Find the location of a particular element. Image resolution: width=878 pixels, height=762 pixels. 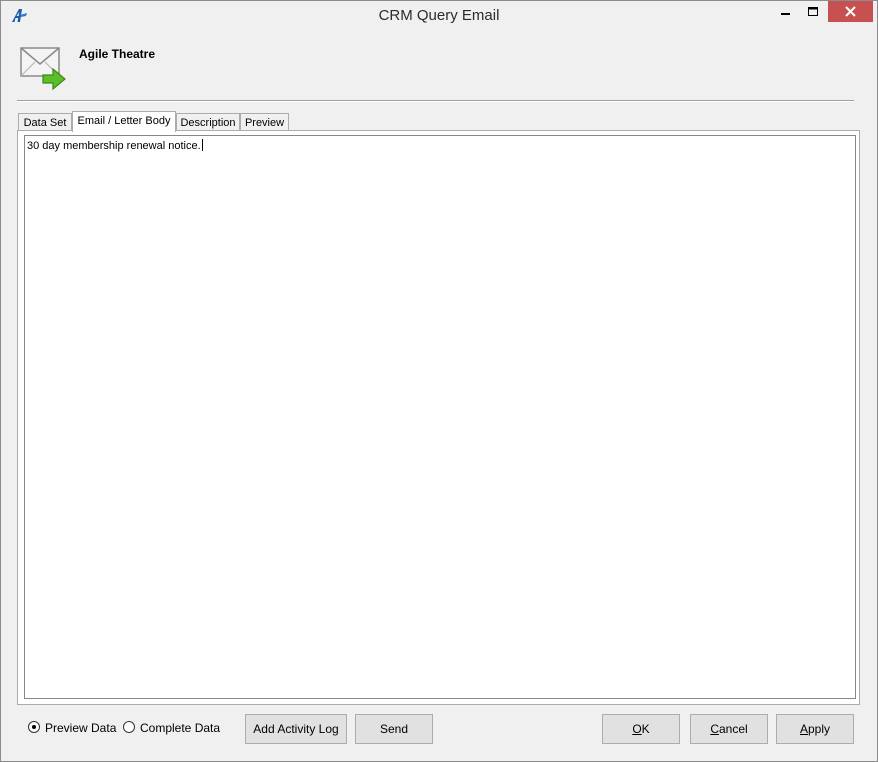

radio-selected-dot is located at coordinates (34, 727).